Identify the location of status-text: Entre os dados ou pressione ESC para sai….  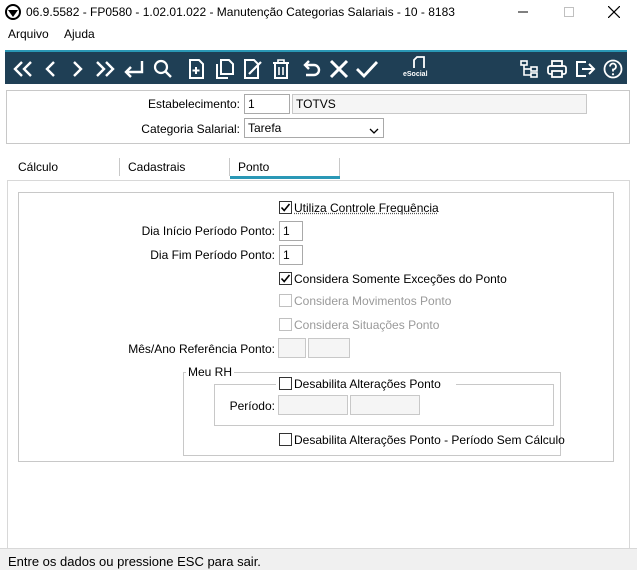
(134, 561).